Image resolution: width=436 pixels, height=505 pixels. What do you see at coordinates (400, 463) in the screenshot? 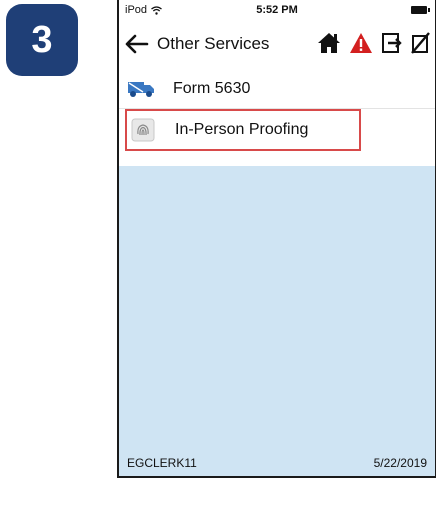
I see `footer-date: 5/22/2019` at bounding box center [400, 463].